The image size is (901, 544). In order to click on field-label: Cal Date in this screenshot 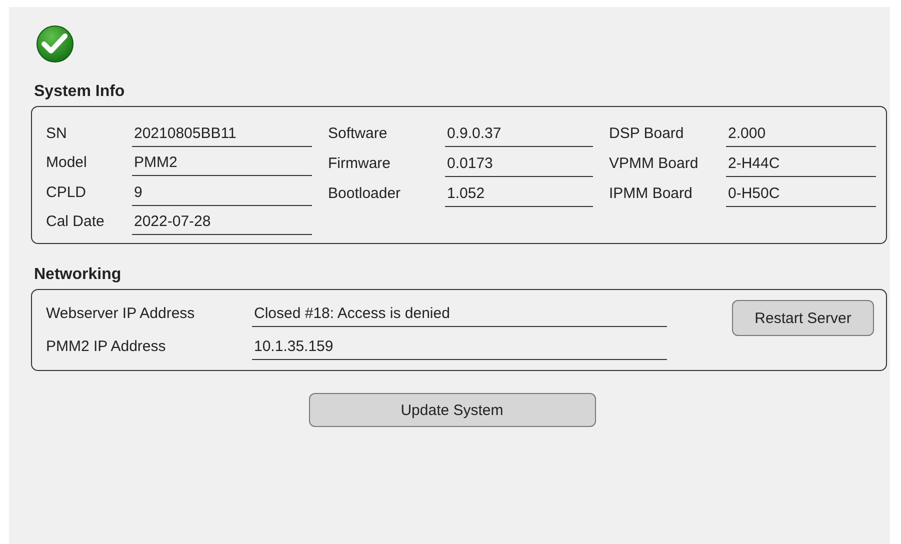, I will do `click(76, 222)`.